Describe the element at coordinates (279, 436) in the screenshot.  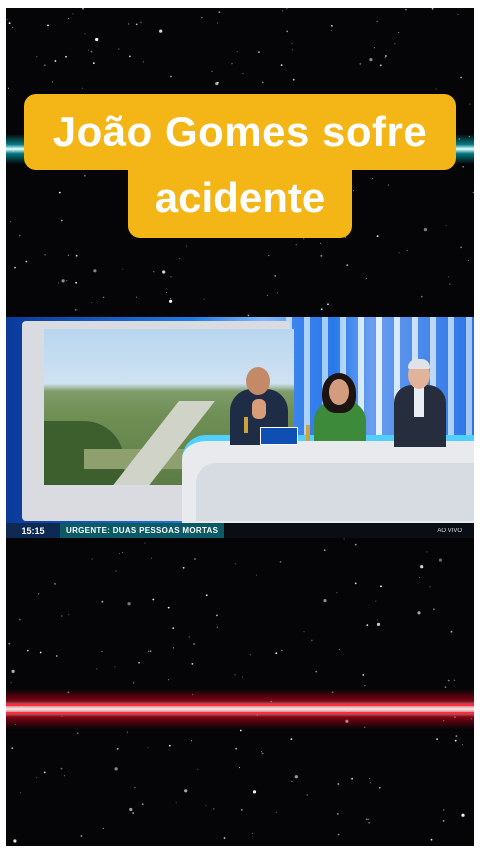
I see `desk-logo-sign` at that location.